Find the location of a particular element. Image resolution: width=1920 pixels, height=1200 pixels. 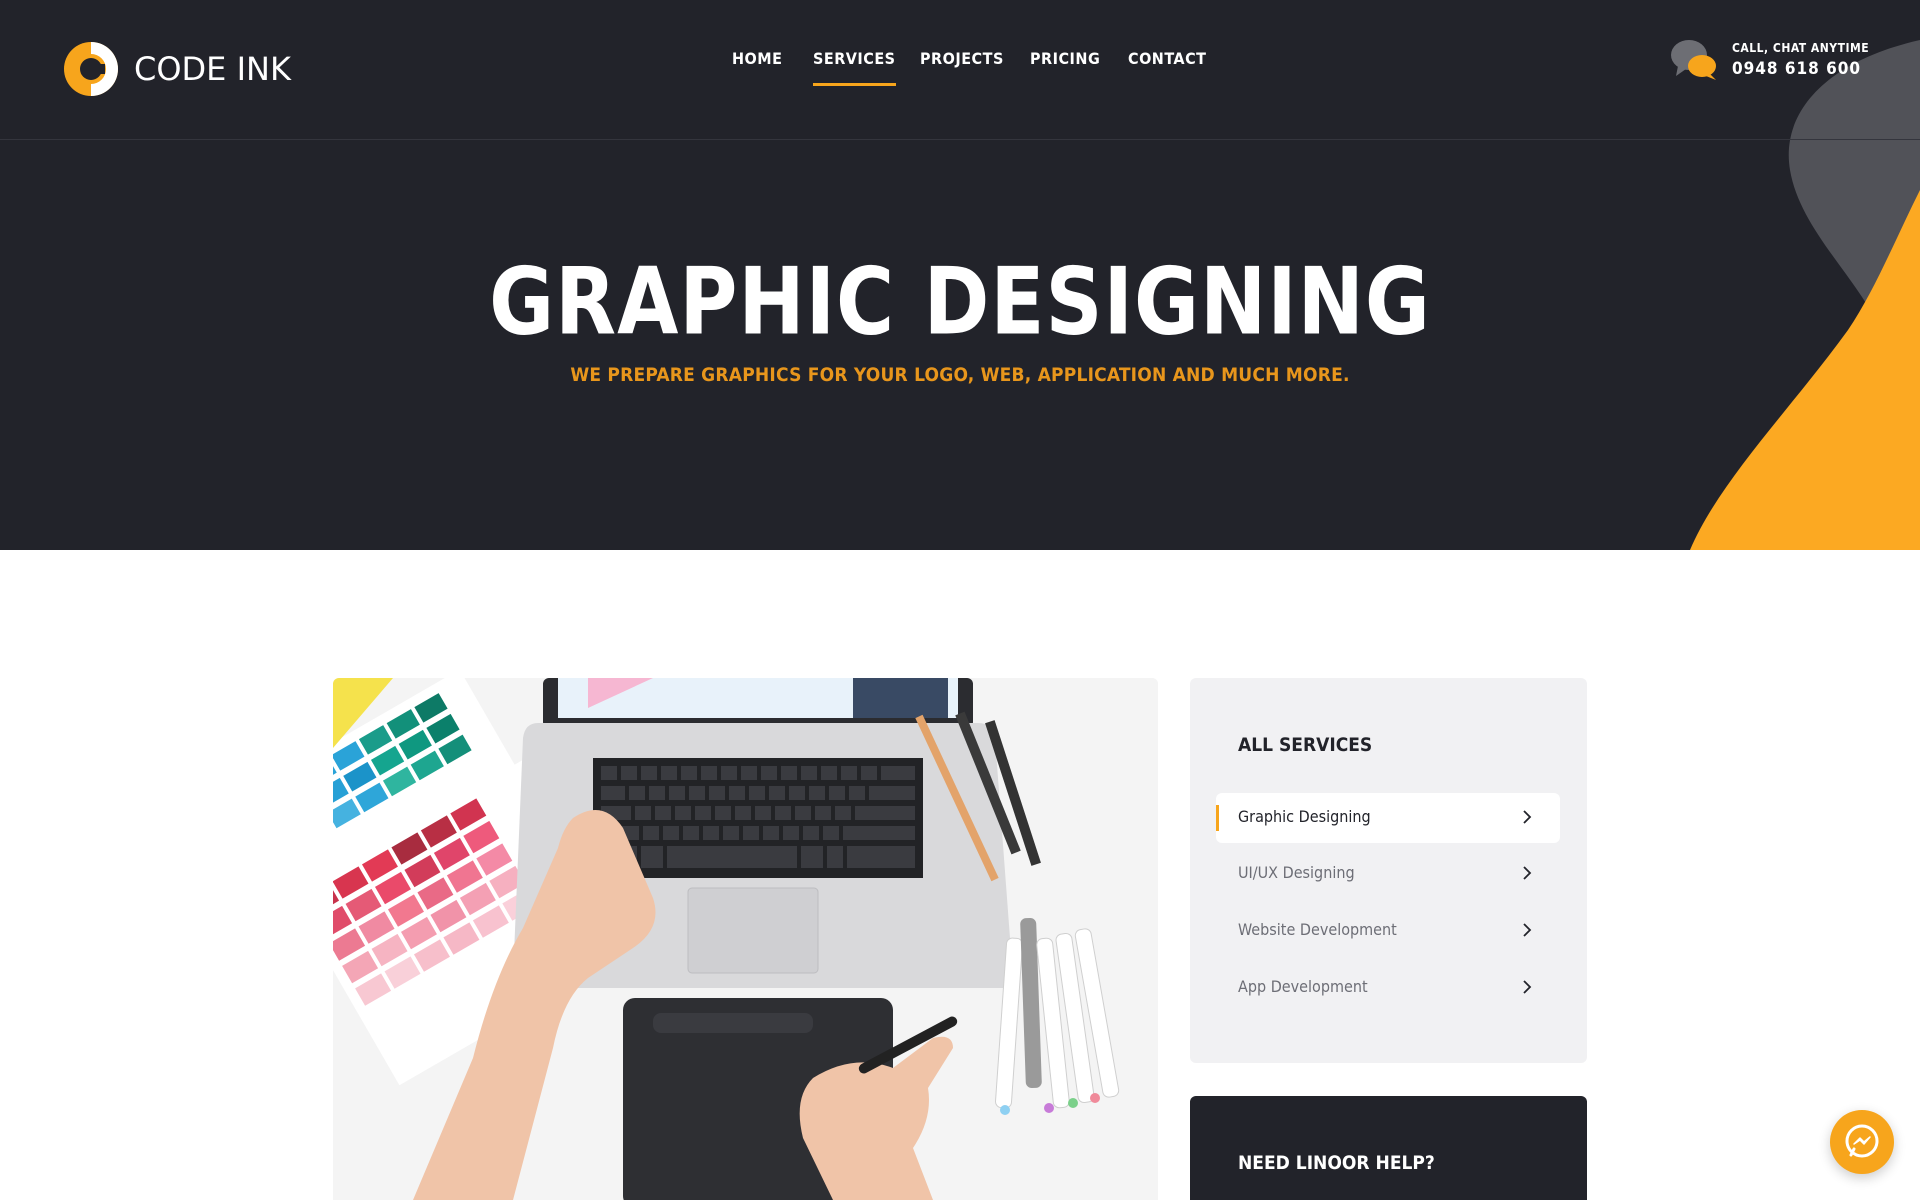

contact-block: CALL, CHAT ANYTIME 0948 618 600 is located at coordinates (1769, 60).